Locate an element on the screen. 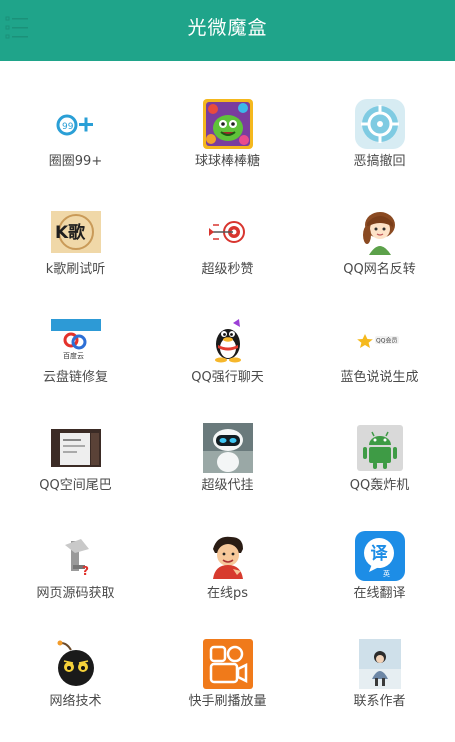  app-header: 光微魔盒 is located at coordinates (227, 30).